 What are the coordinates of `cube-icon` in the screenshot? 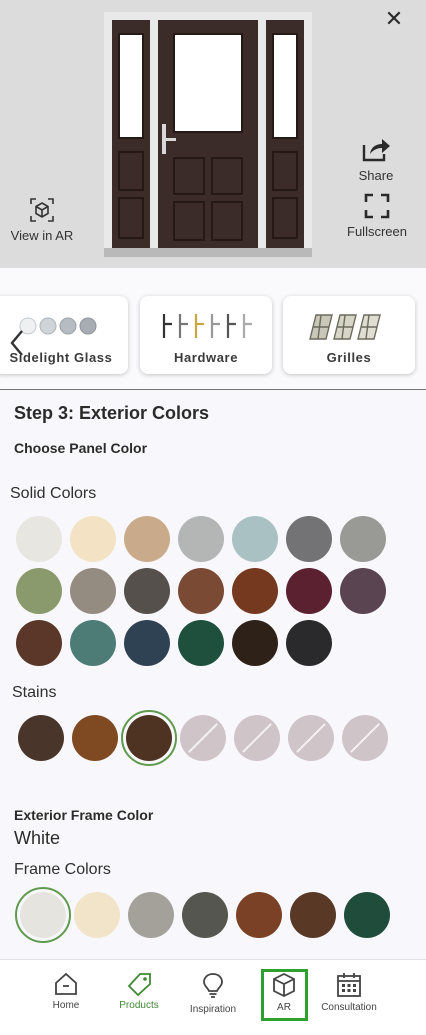 It's located at (284, 985).